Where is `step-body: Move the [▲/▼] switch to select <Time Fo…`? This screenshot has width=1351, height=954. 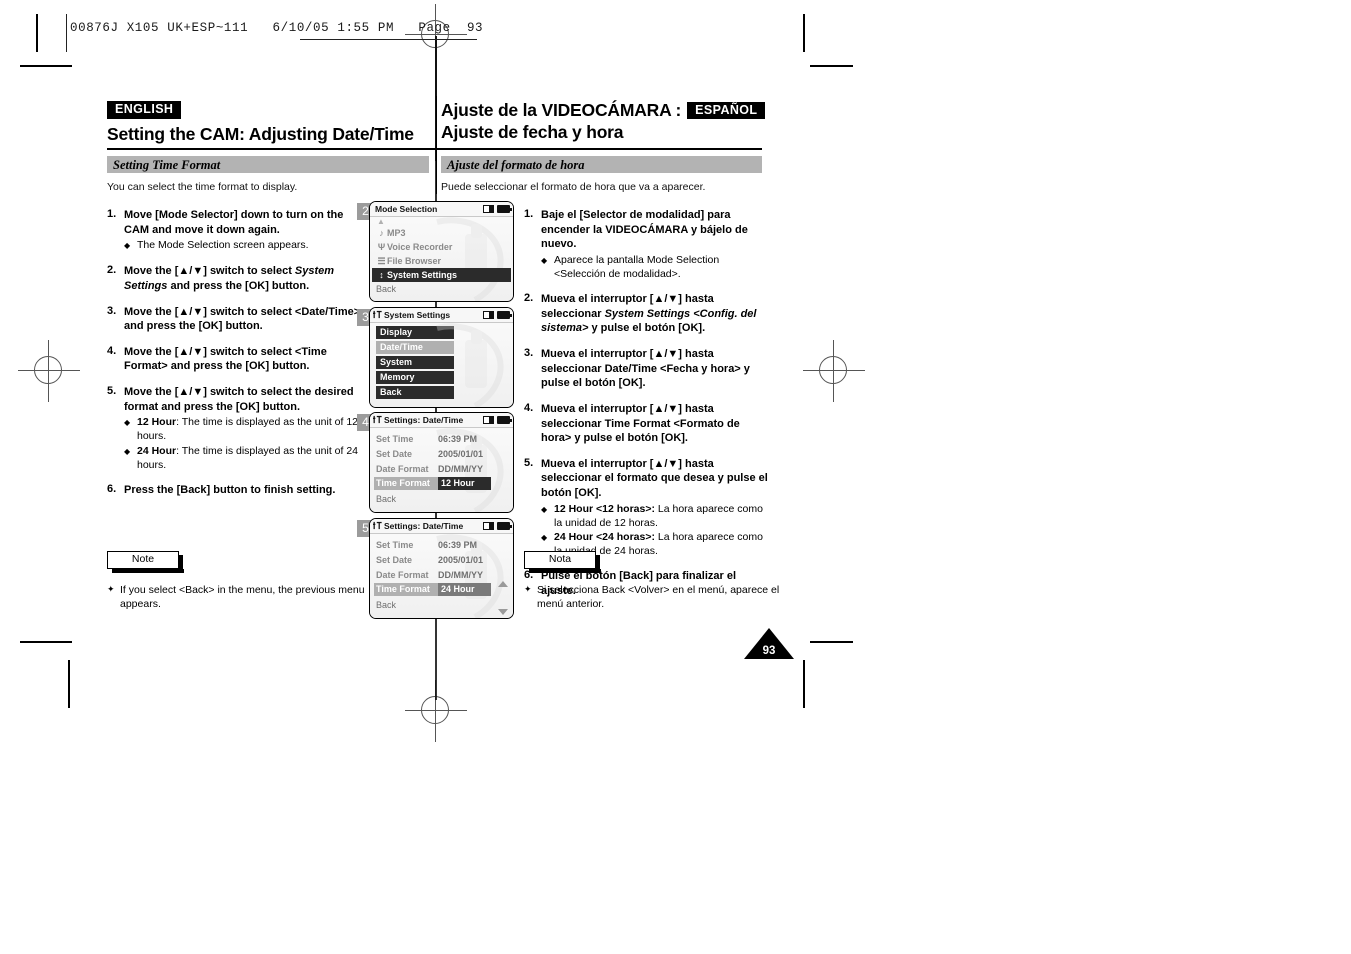
step-body: Move the [▲/▼] switch to select <Time Fo… is located at coordinates (246, 359).